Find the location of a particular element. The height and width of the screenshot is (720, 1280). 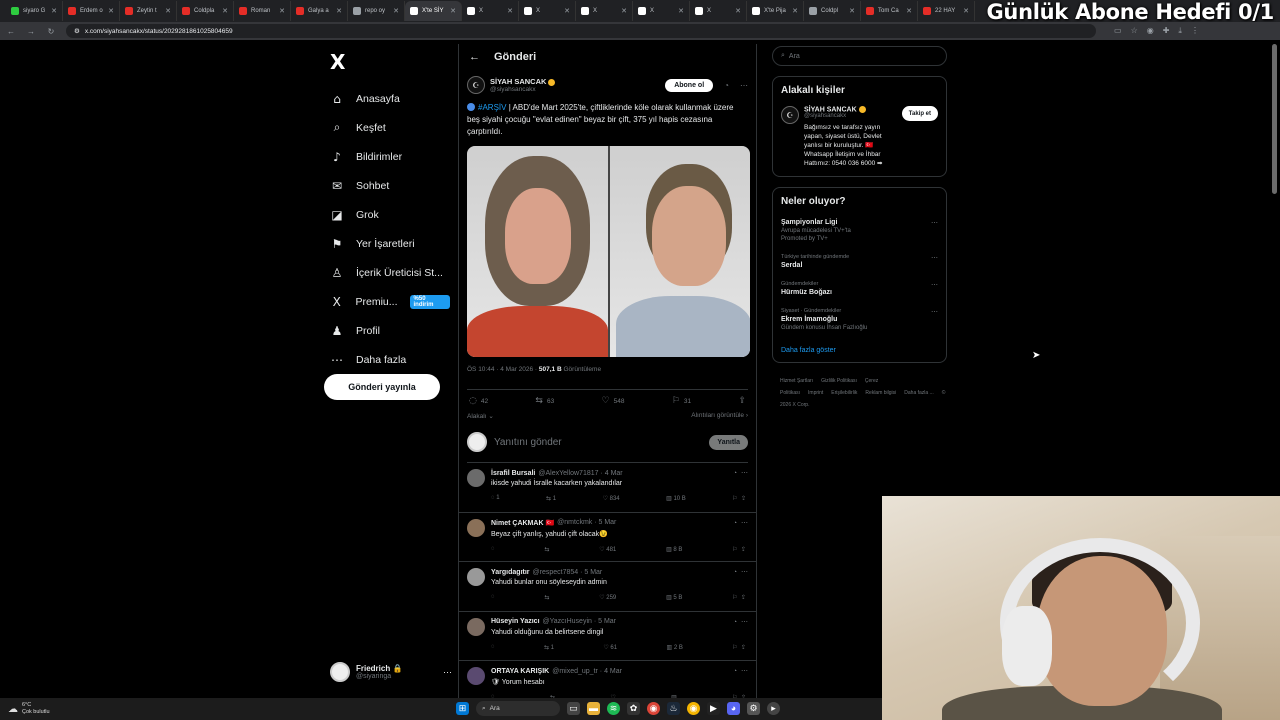

browser-tab: Coldpla ✕ is located at coordinates (205, 11).